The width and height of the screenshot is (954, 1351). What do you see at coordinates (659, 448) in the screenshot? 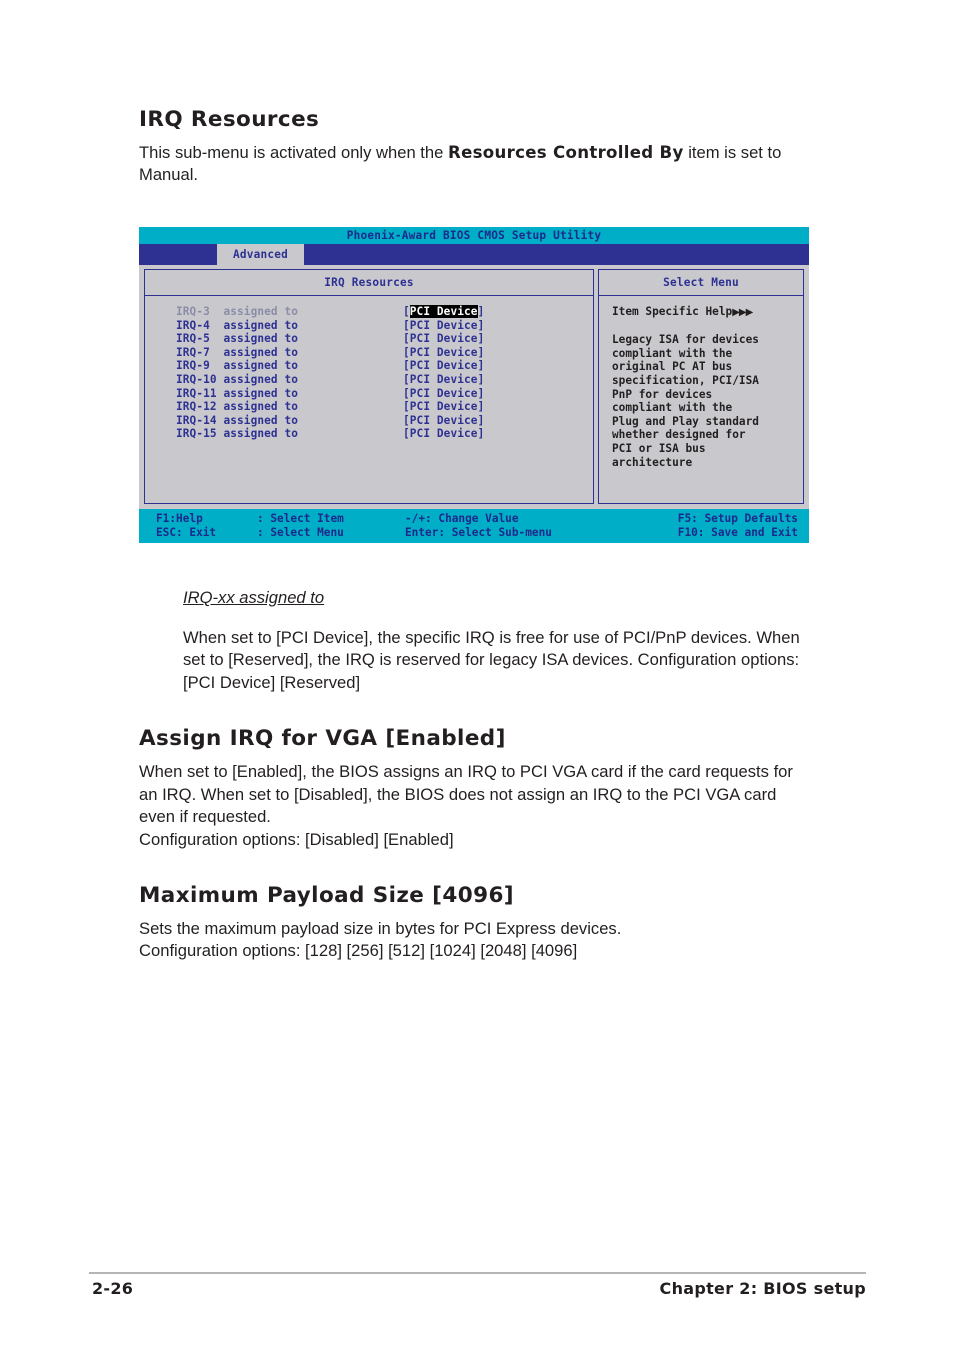
I see `help-text-line: PCI or ISA bus` at bounding box center [659, 448].